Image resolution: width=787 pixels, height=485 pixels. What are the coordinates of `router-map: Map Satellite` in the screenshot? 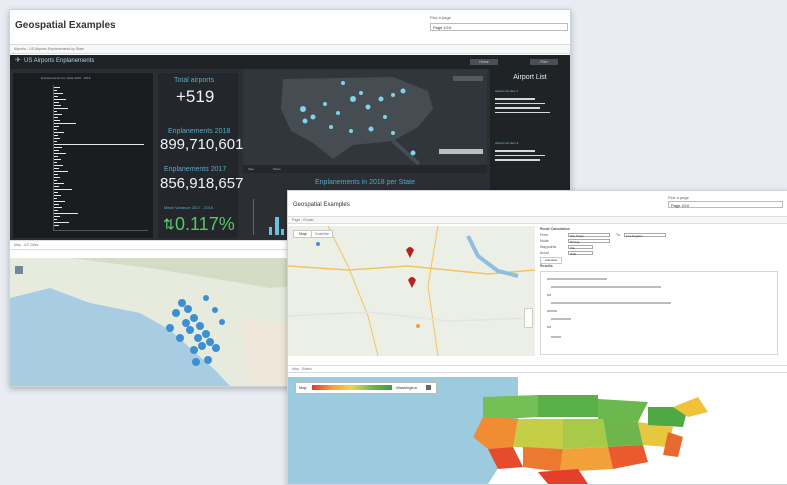 It's located at (411, 291).